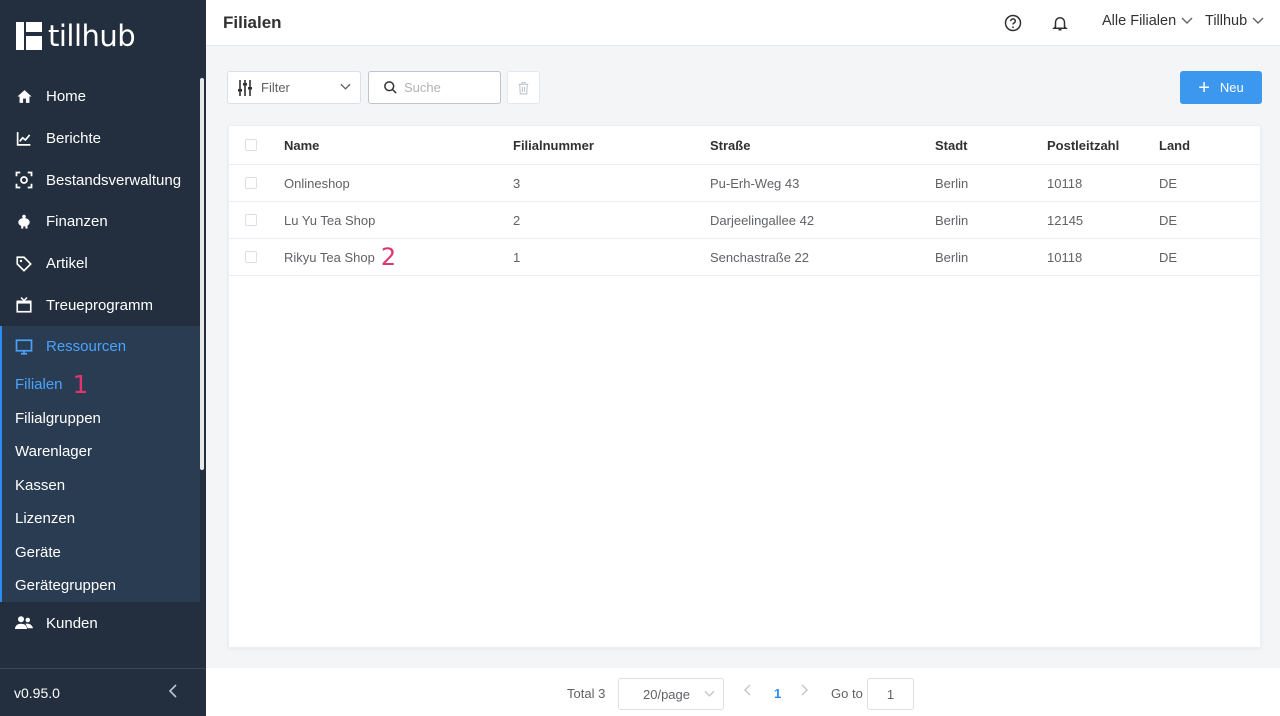 The height and width of the screenshot is (716, 1280). I want to click on top-header: Filialen Alle Filialen Tillhub, so click(743, 23).